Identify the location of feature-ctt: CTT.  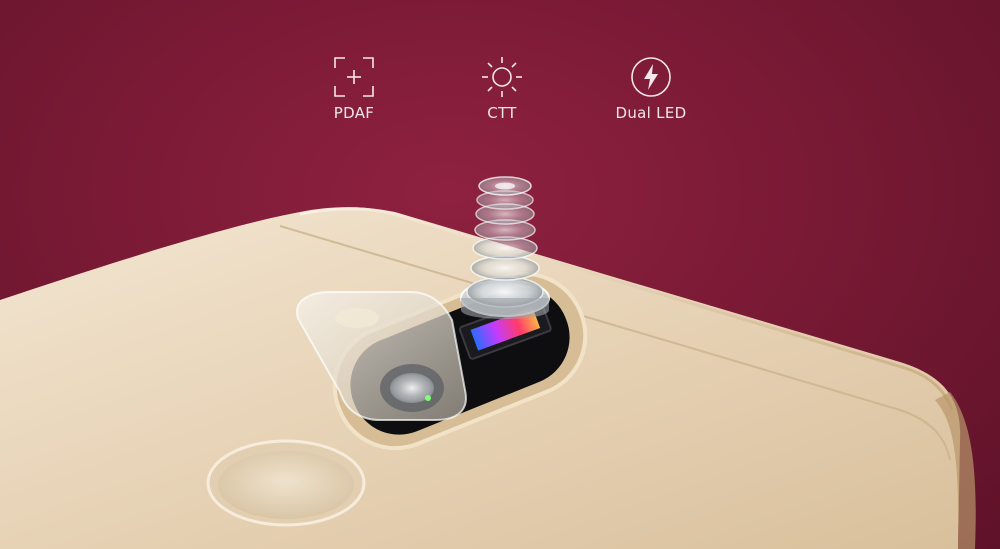
(502, 88).